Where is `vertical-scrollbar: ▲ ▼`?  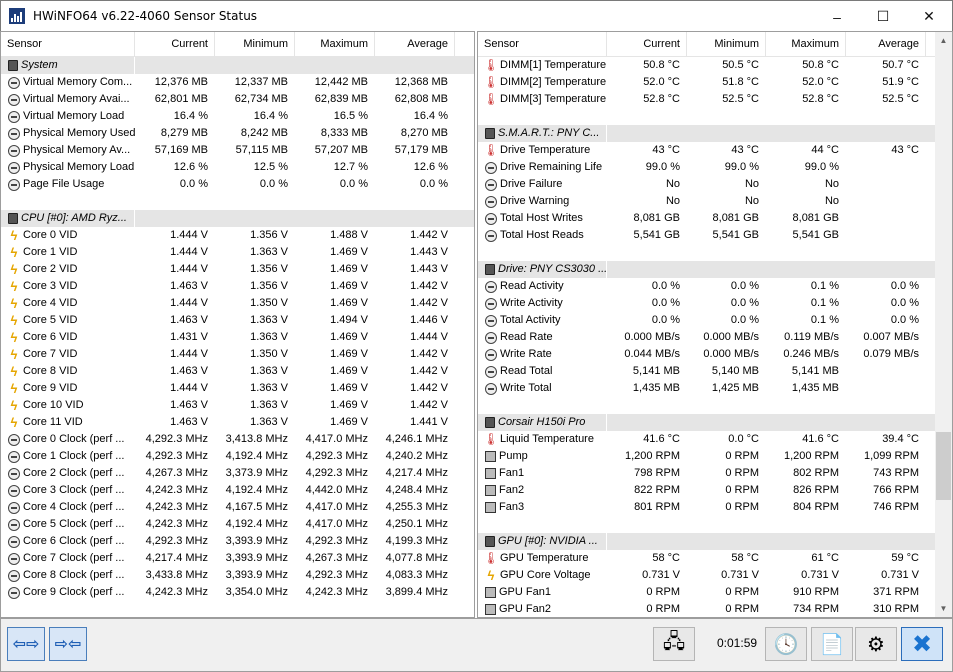 vertical-scrollbar: ▲ ▼ is located at coordinates (943, 324).